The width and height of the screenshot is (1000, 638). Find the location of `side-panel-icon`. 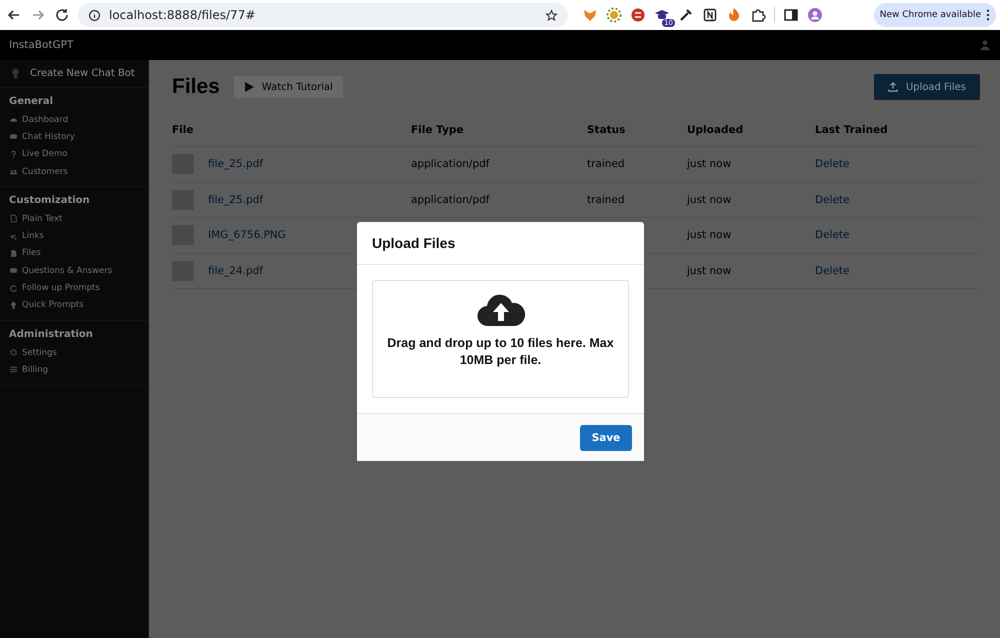

side-panel-icon is located at coordinates (791, 15).